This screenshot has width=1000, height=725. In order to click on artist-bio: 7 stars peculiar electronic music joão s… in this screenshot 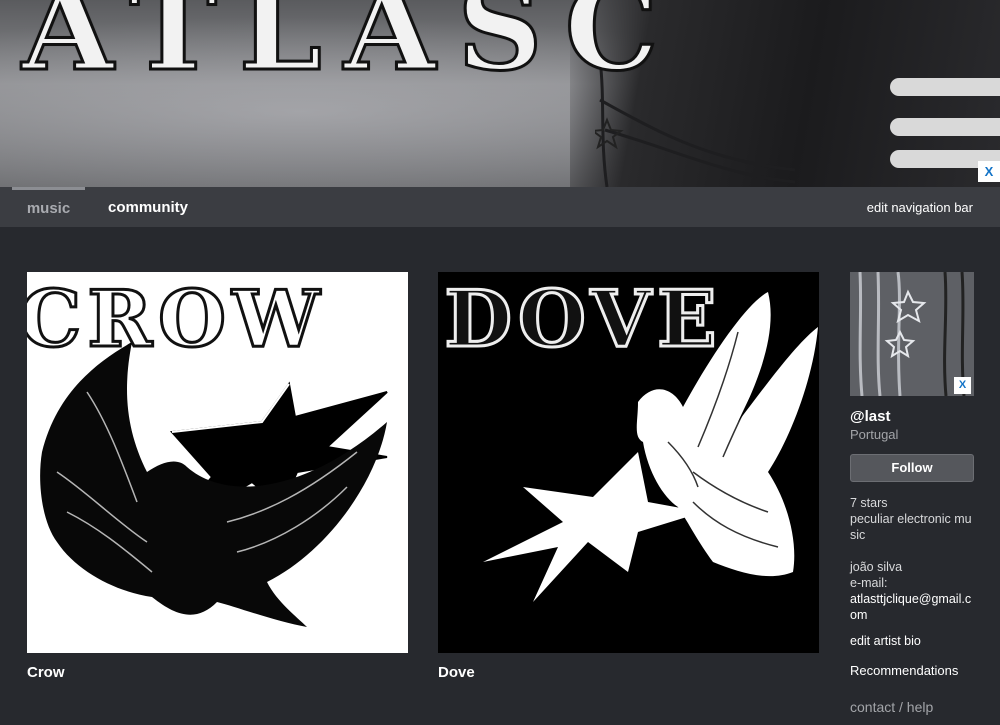, I will do `click(912, 559)`.